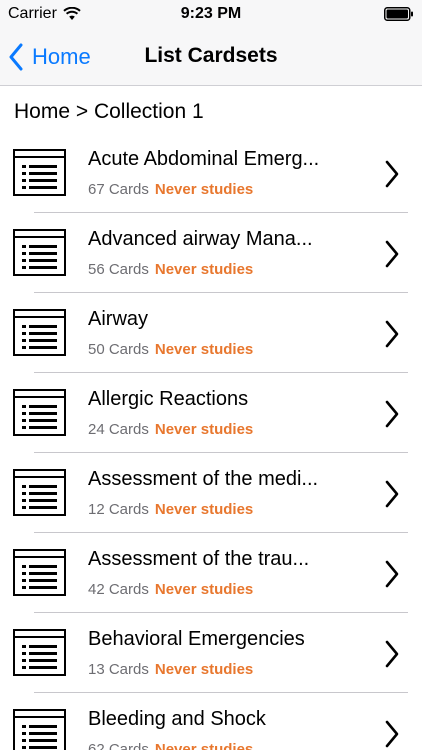 The height and width of the screenshot is (750, 422). Describe the element at coordinates (118, 669) in the screenshot. I see `card-count: 13 Cards` at that location.